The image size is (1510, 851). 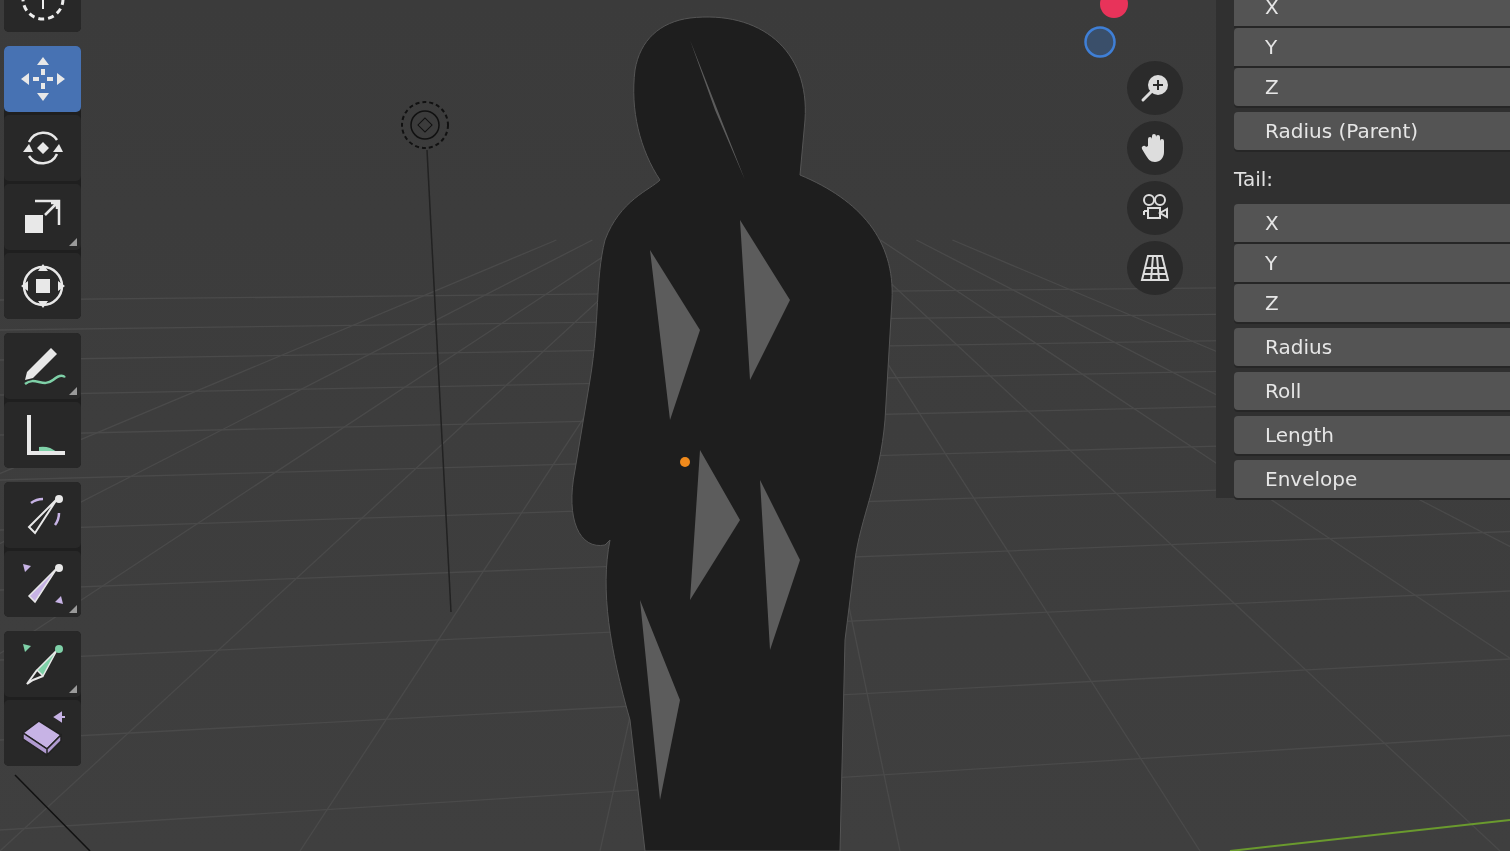 I want to click on section-label: Tail:, so click(x=1254, y=179).